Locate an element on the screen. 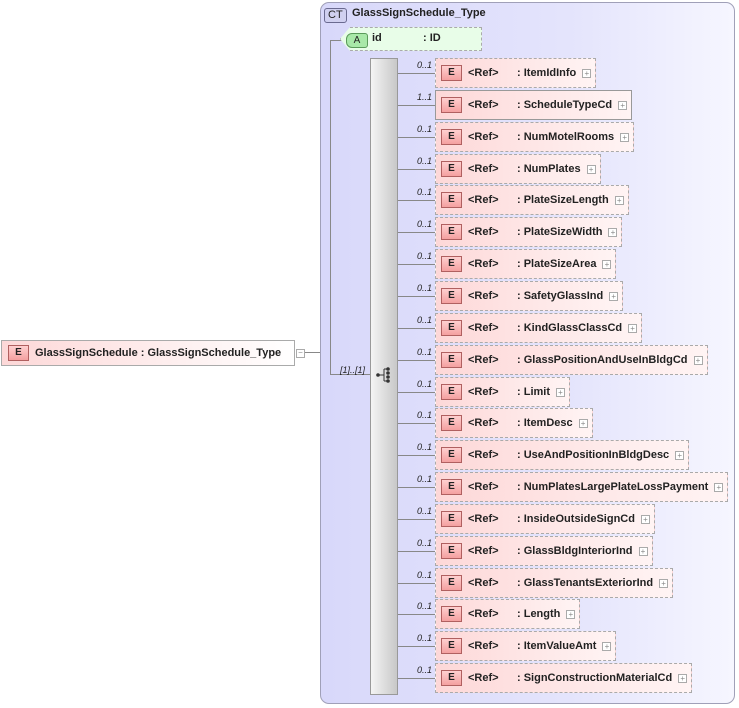 The width and height of the screenshot is (739, 708). element-ref: E <Ref>: Limit + is located at coordinates (502, 392).